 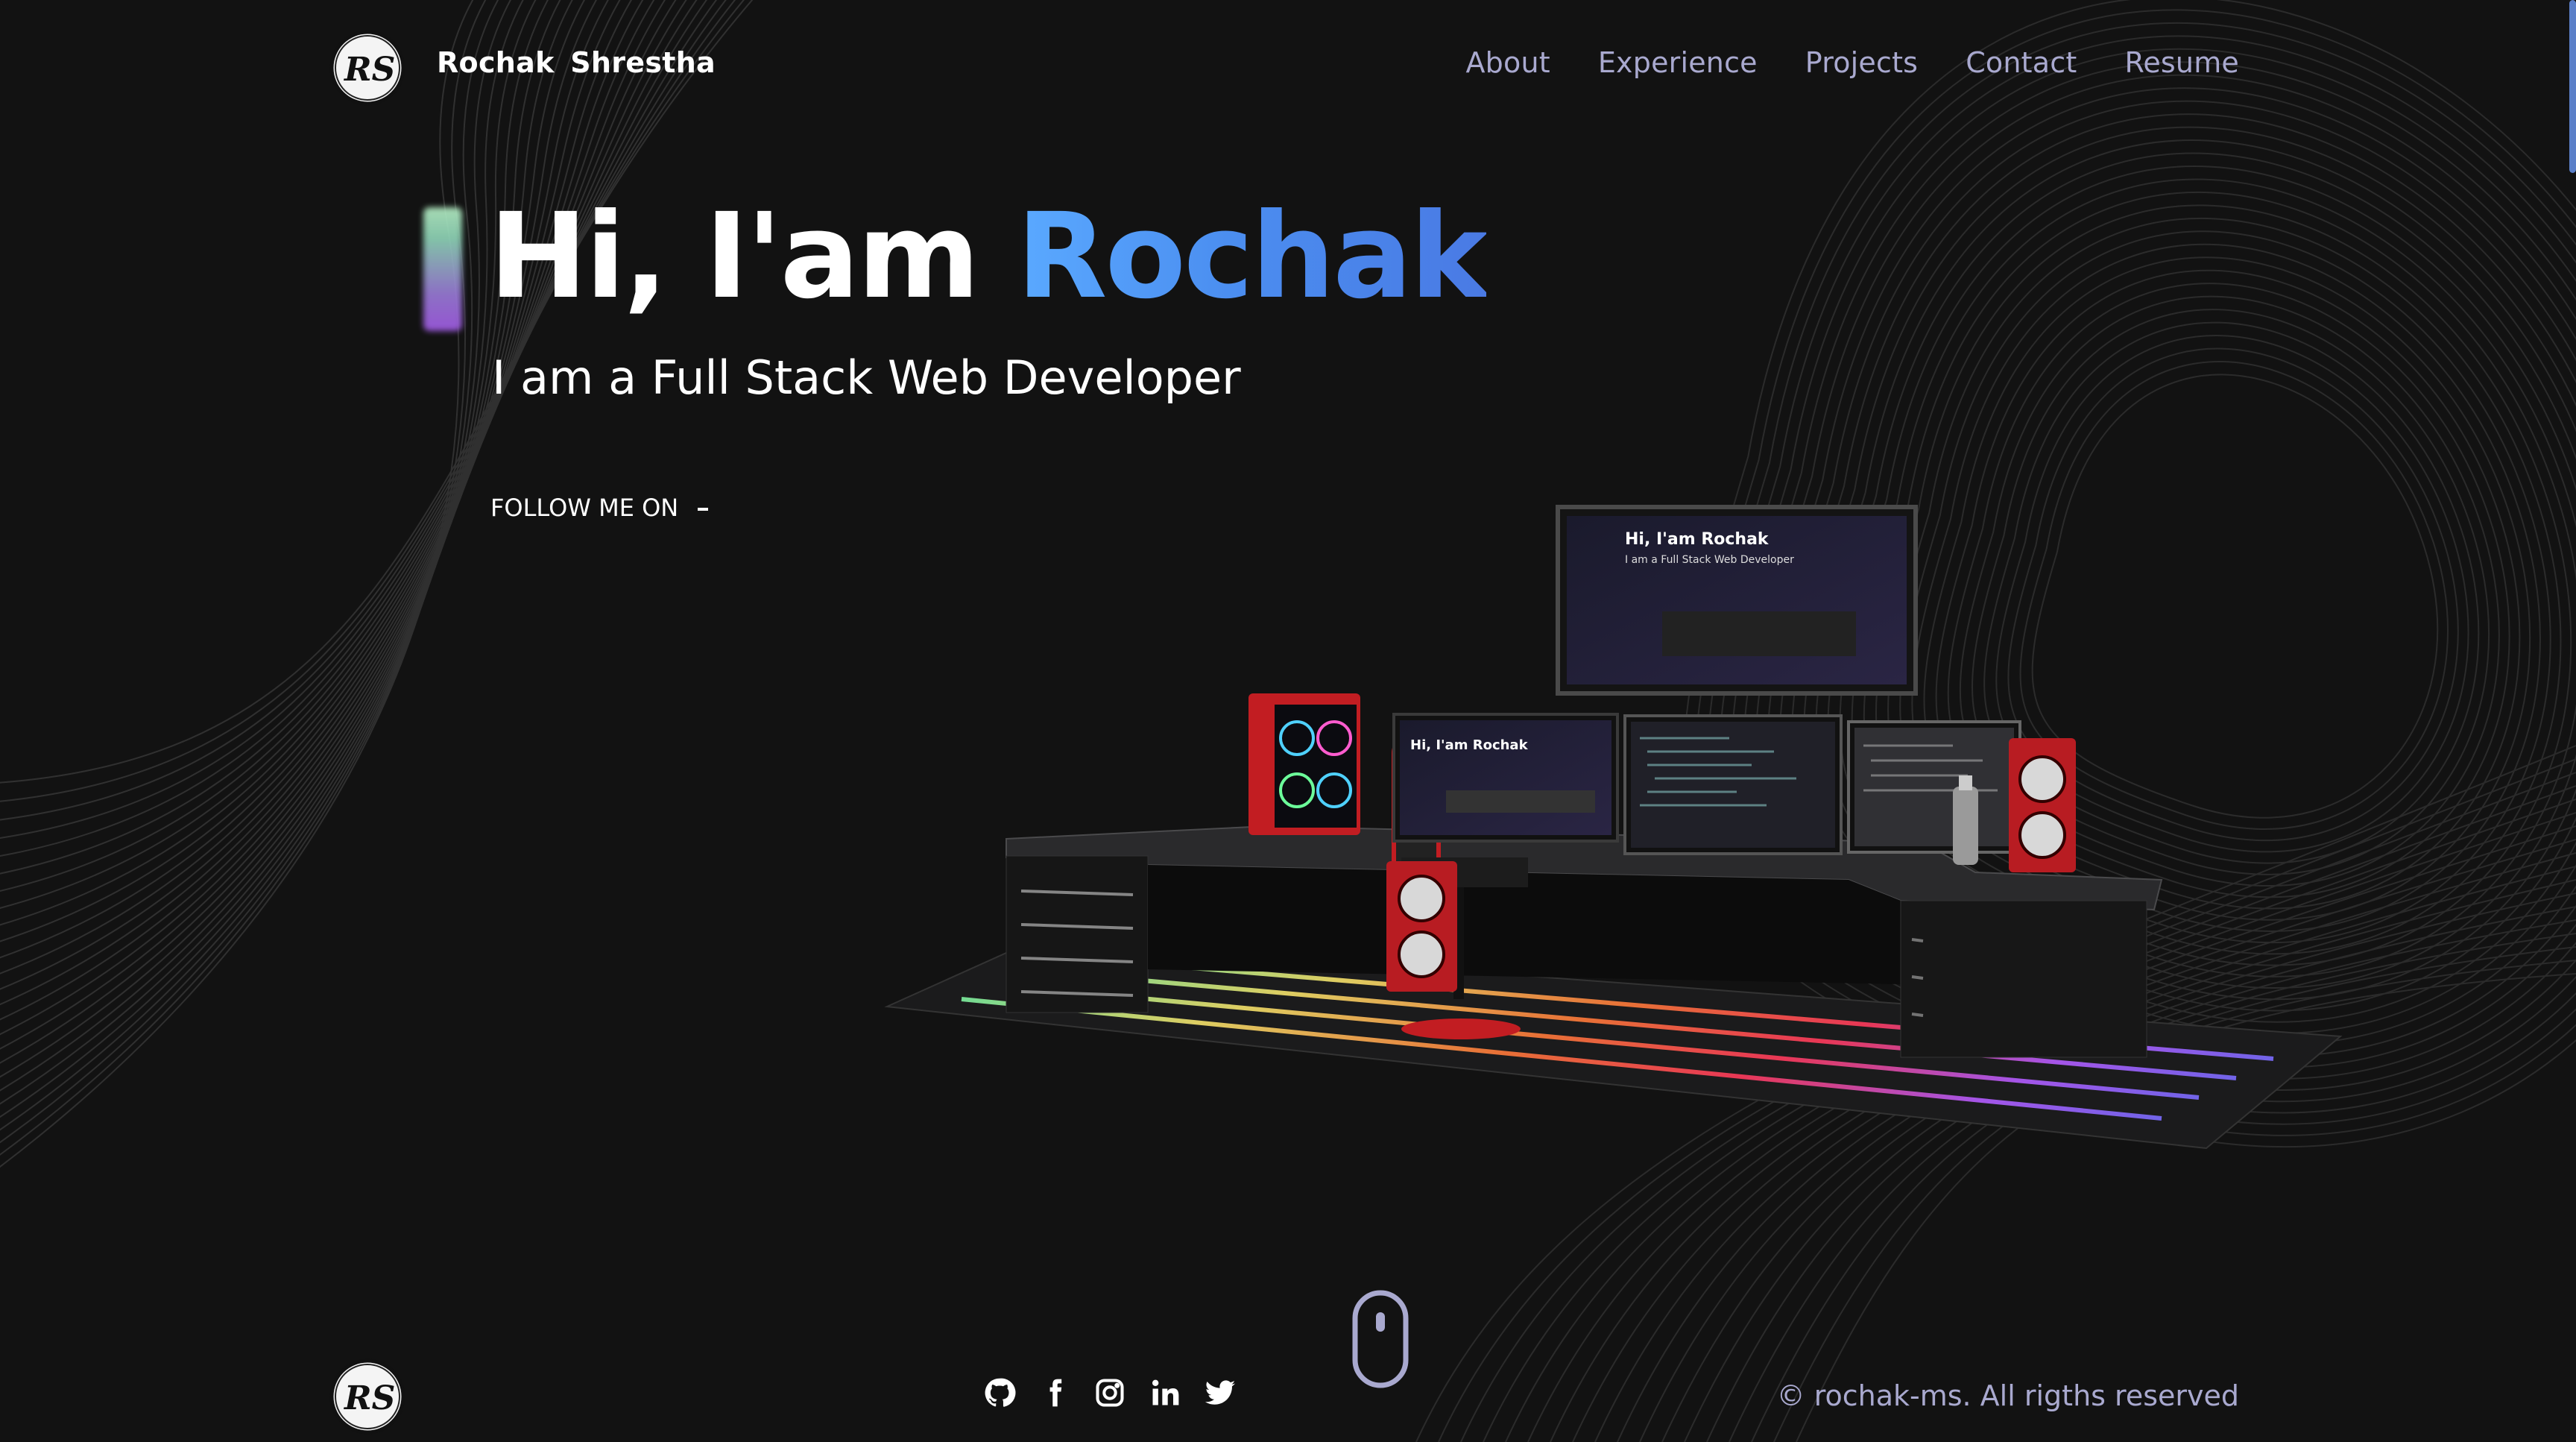 I want to click on speaker-right, so click(x=2042, y=805).